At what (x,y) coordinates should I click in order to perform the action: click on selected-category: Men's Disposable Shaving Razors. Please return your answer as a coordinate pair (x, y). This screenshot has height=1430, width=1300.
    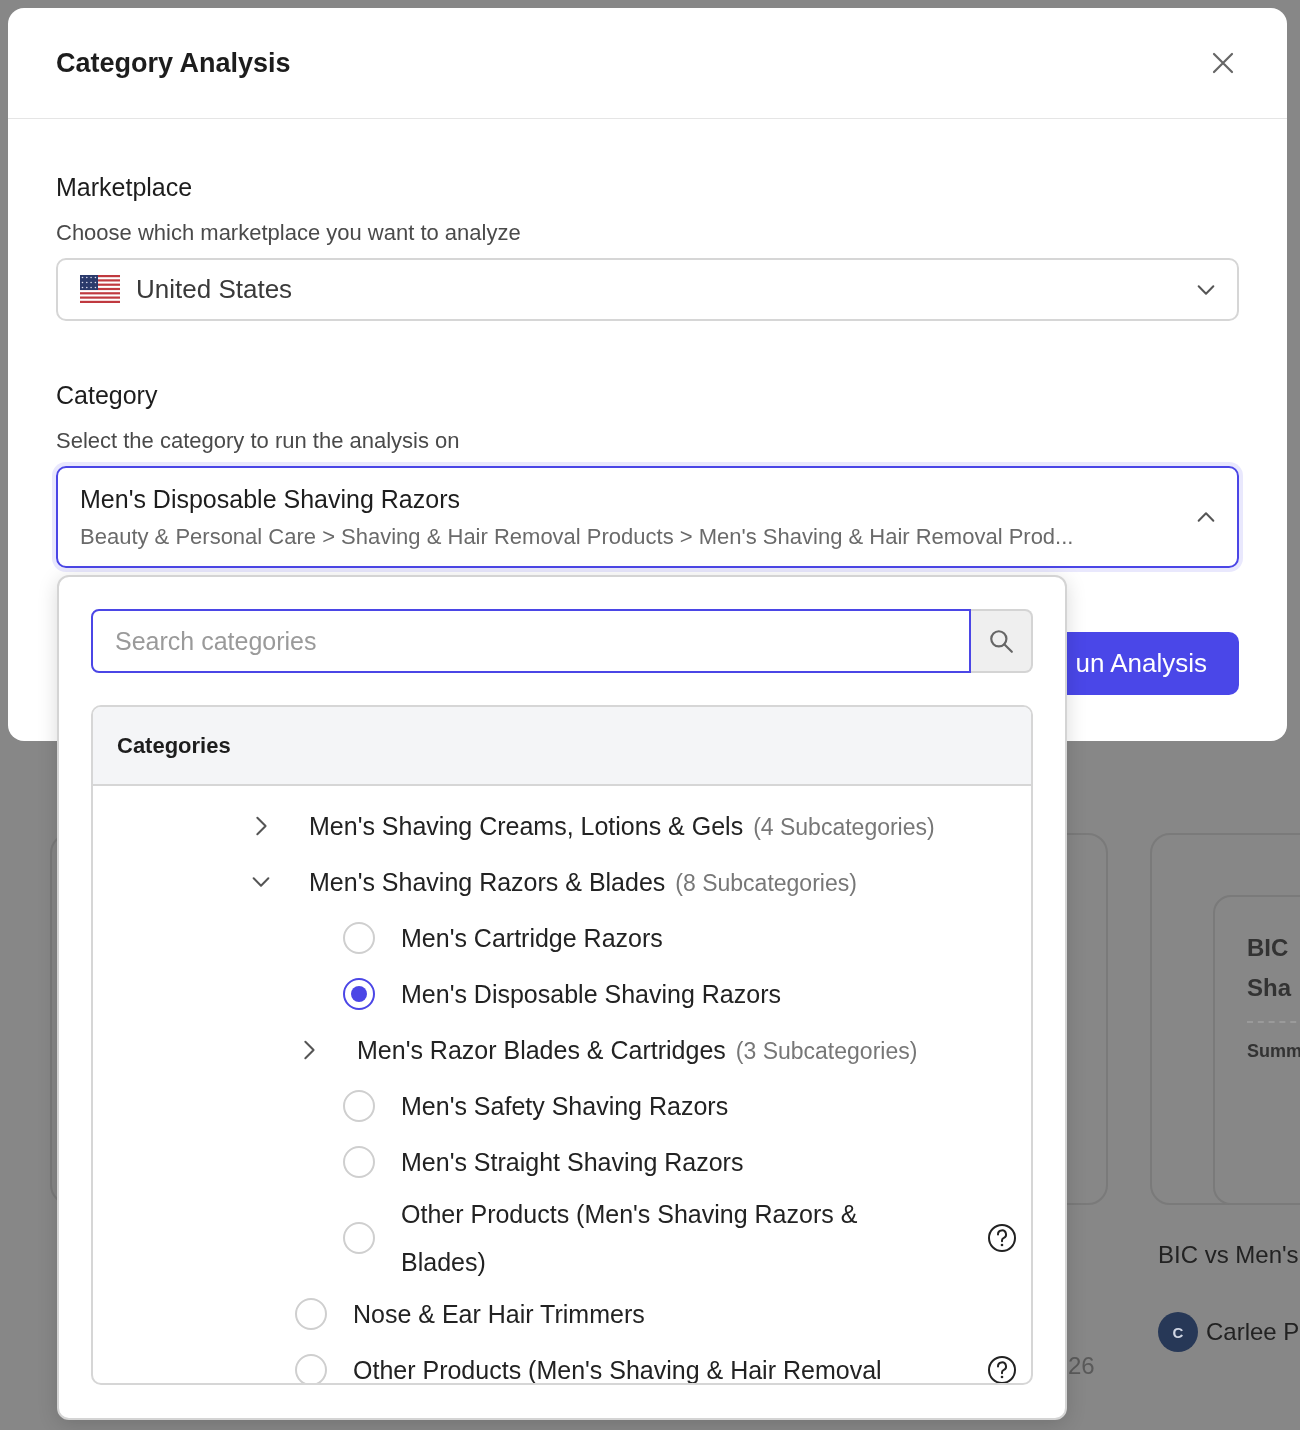
    Looking at the image, I should click on (270, 499).